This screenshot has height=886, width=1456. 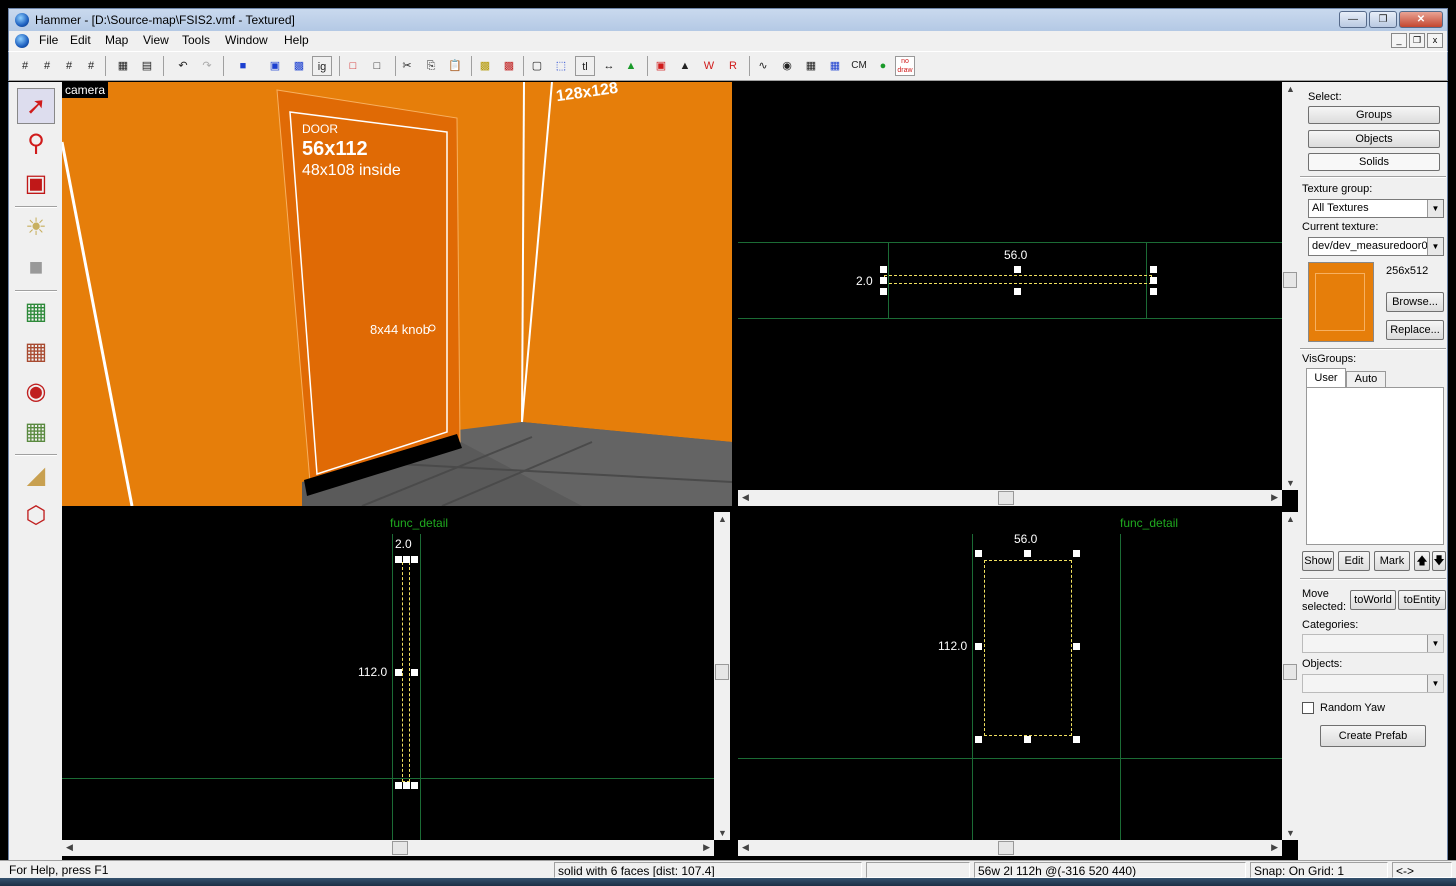 What do you see at coordinates (1373, 736) in the screenshot?
I see `create-prefab-button: Create Prefab` at bounding box center [1373, 736].